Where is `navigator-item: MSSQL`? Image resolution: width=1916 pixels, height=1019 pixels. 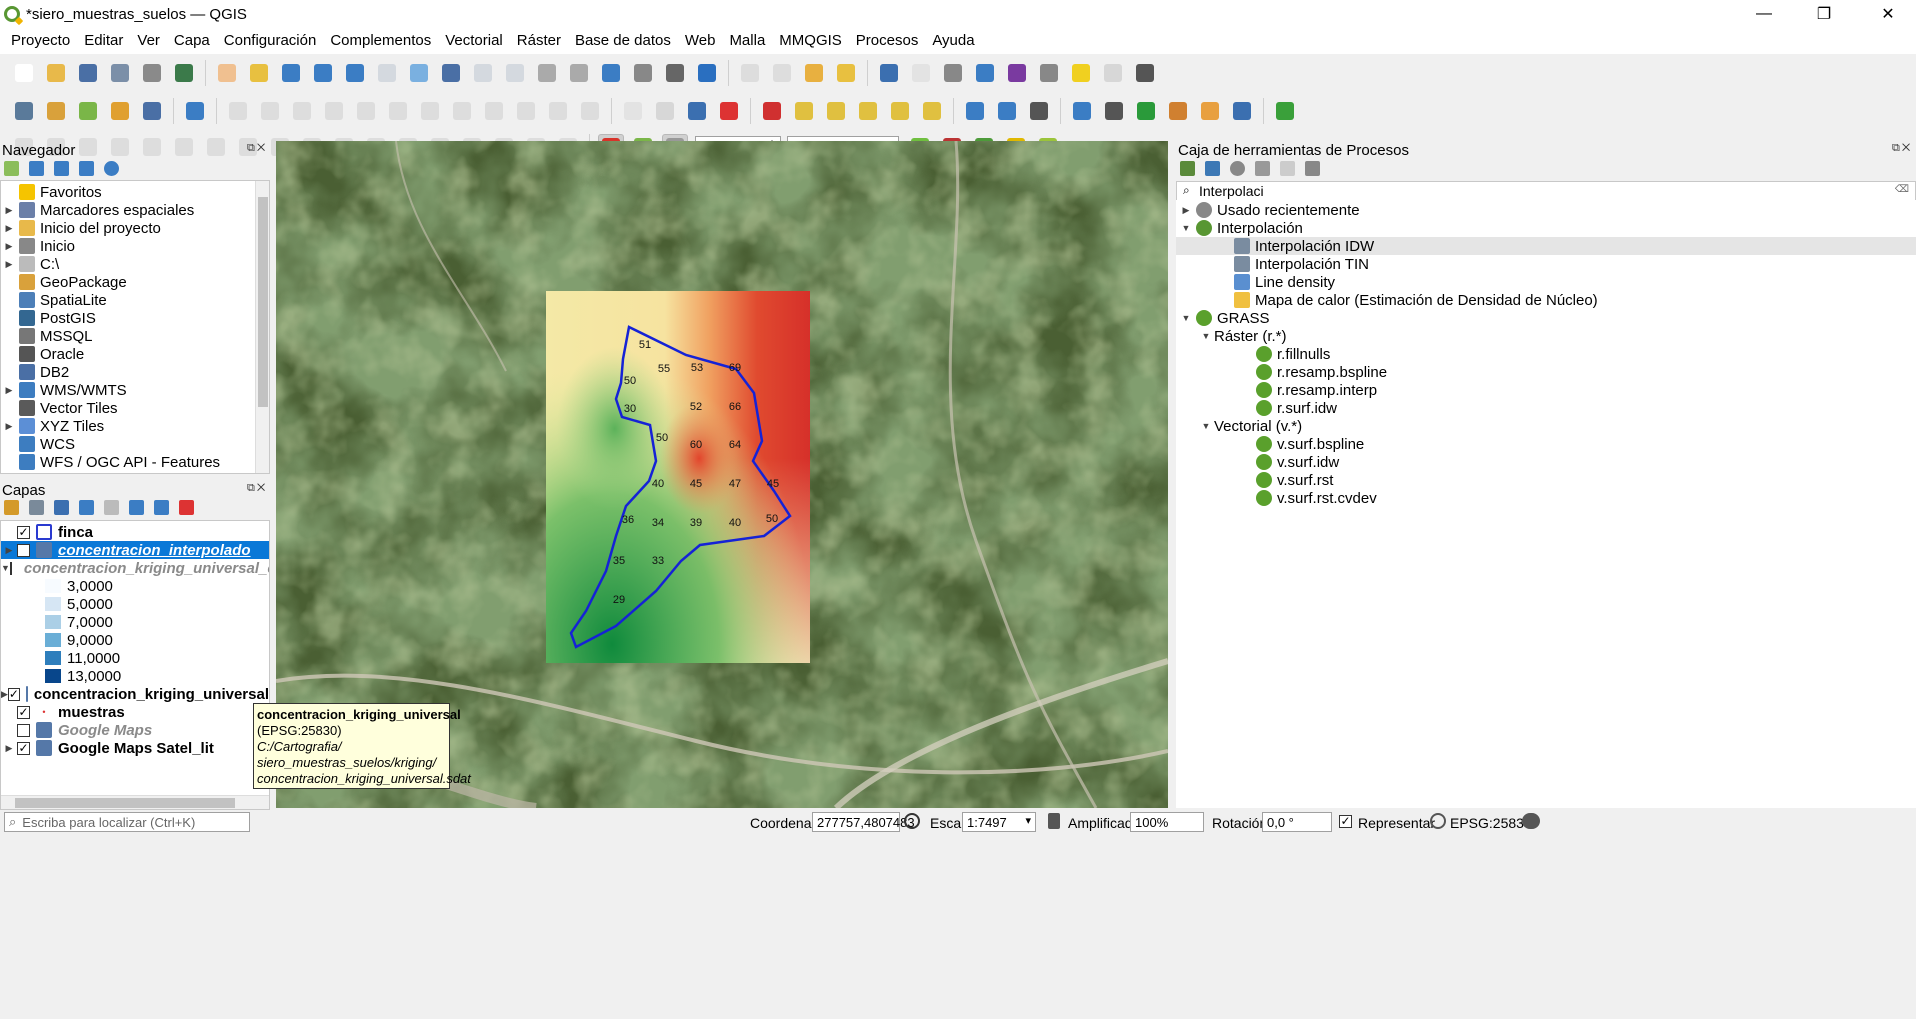
navigator-item: MSSQL is located at coordinates (47, 336).